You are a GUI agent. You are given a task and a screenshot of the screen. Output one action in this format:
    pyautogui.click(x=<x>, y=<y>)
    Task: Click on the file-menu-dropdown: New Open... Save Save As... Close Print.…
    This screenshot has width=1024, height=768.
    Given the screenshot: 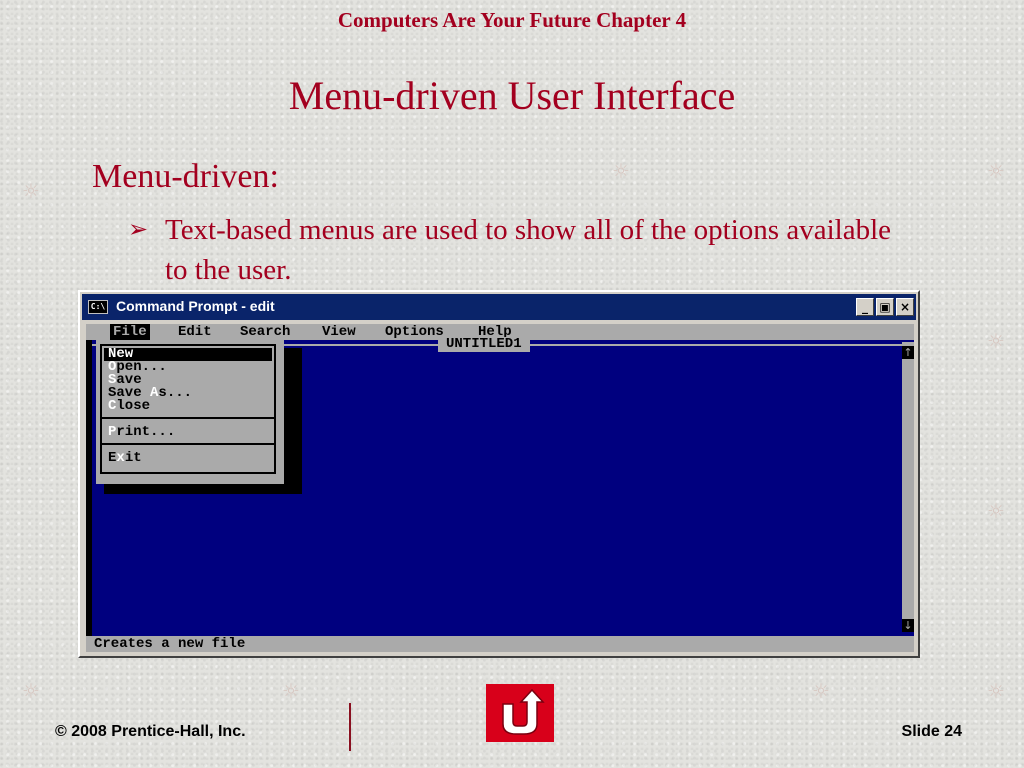 What is the action you would take?
    pyautogui.click(x=190, y=412)
    